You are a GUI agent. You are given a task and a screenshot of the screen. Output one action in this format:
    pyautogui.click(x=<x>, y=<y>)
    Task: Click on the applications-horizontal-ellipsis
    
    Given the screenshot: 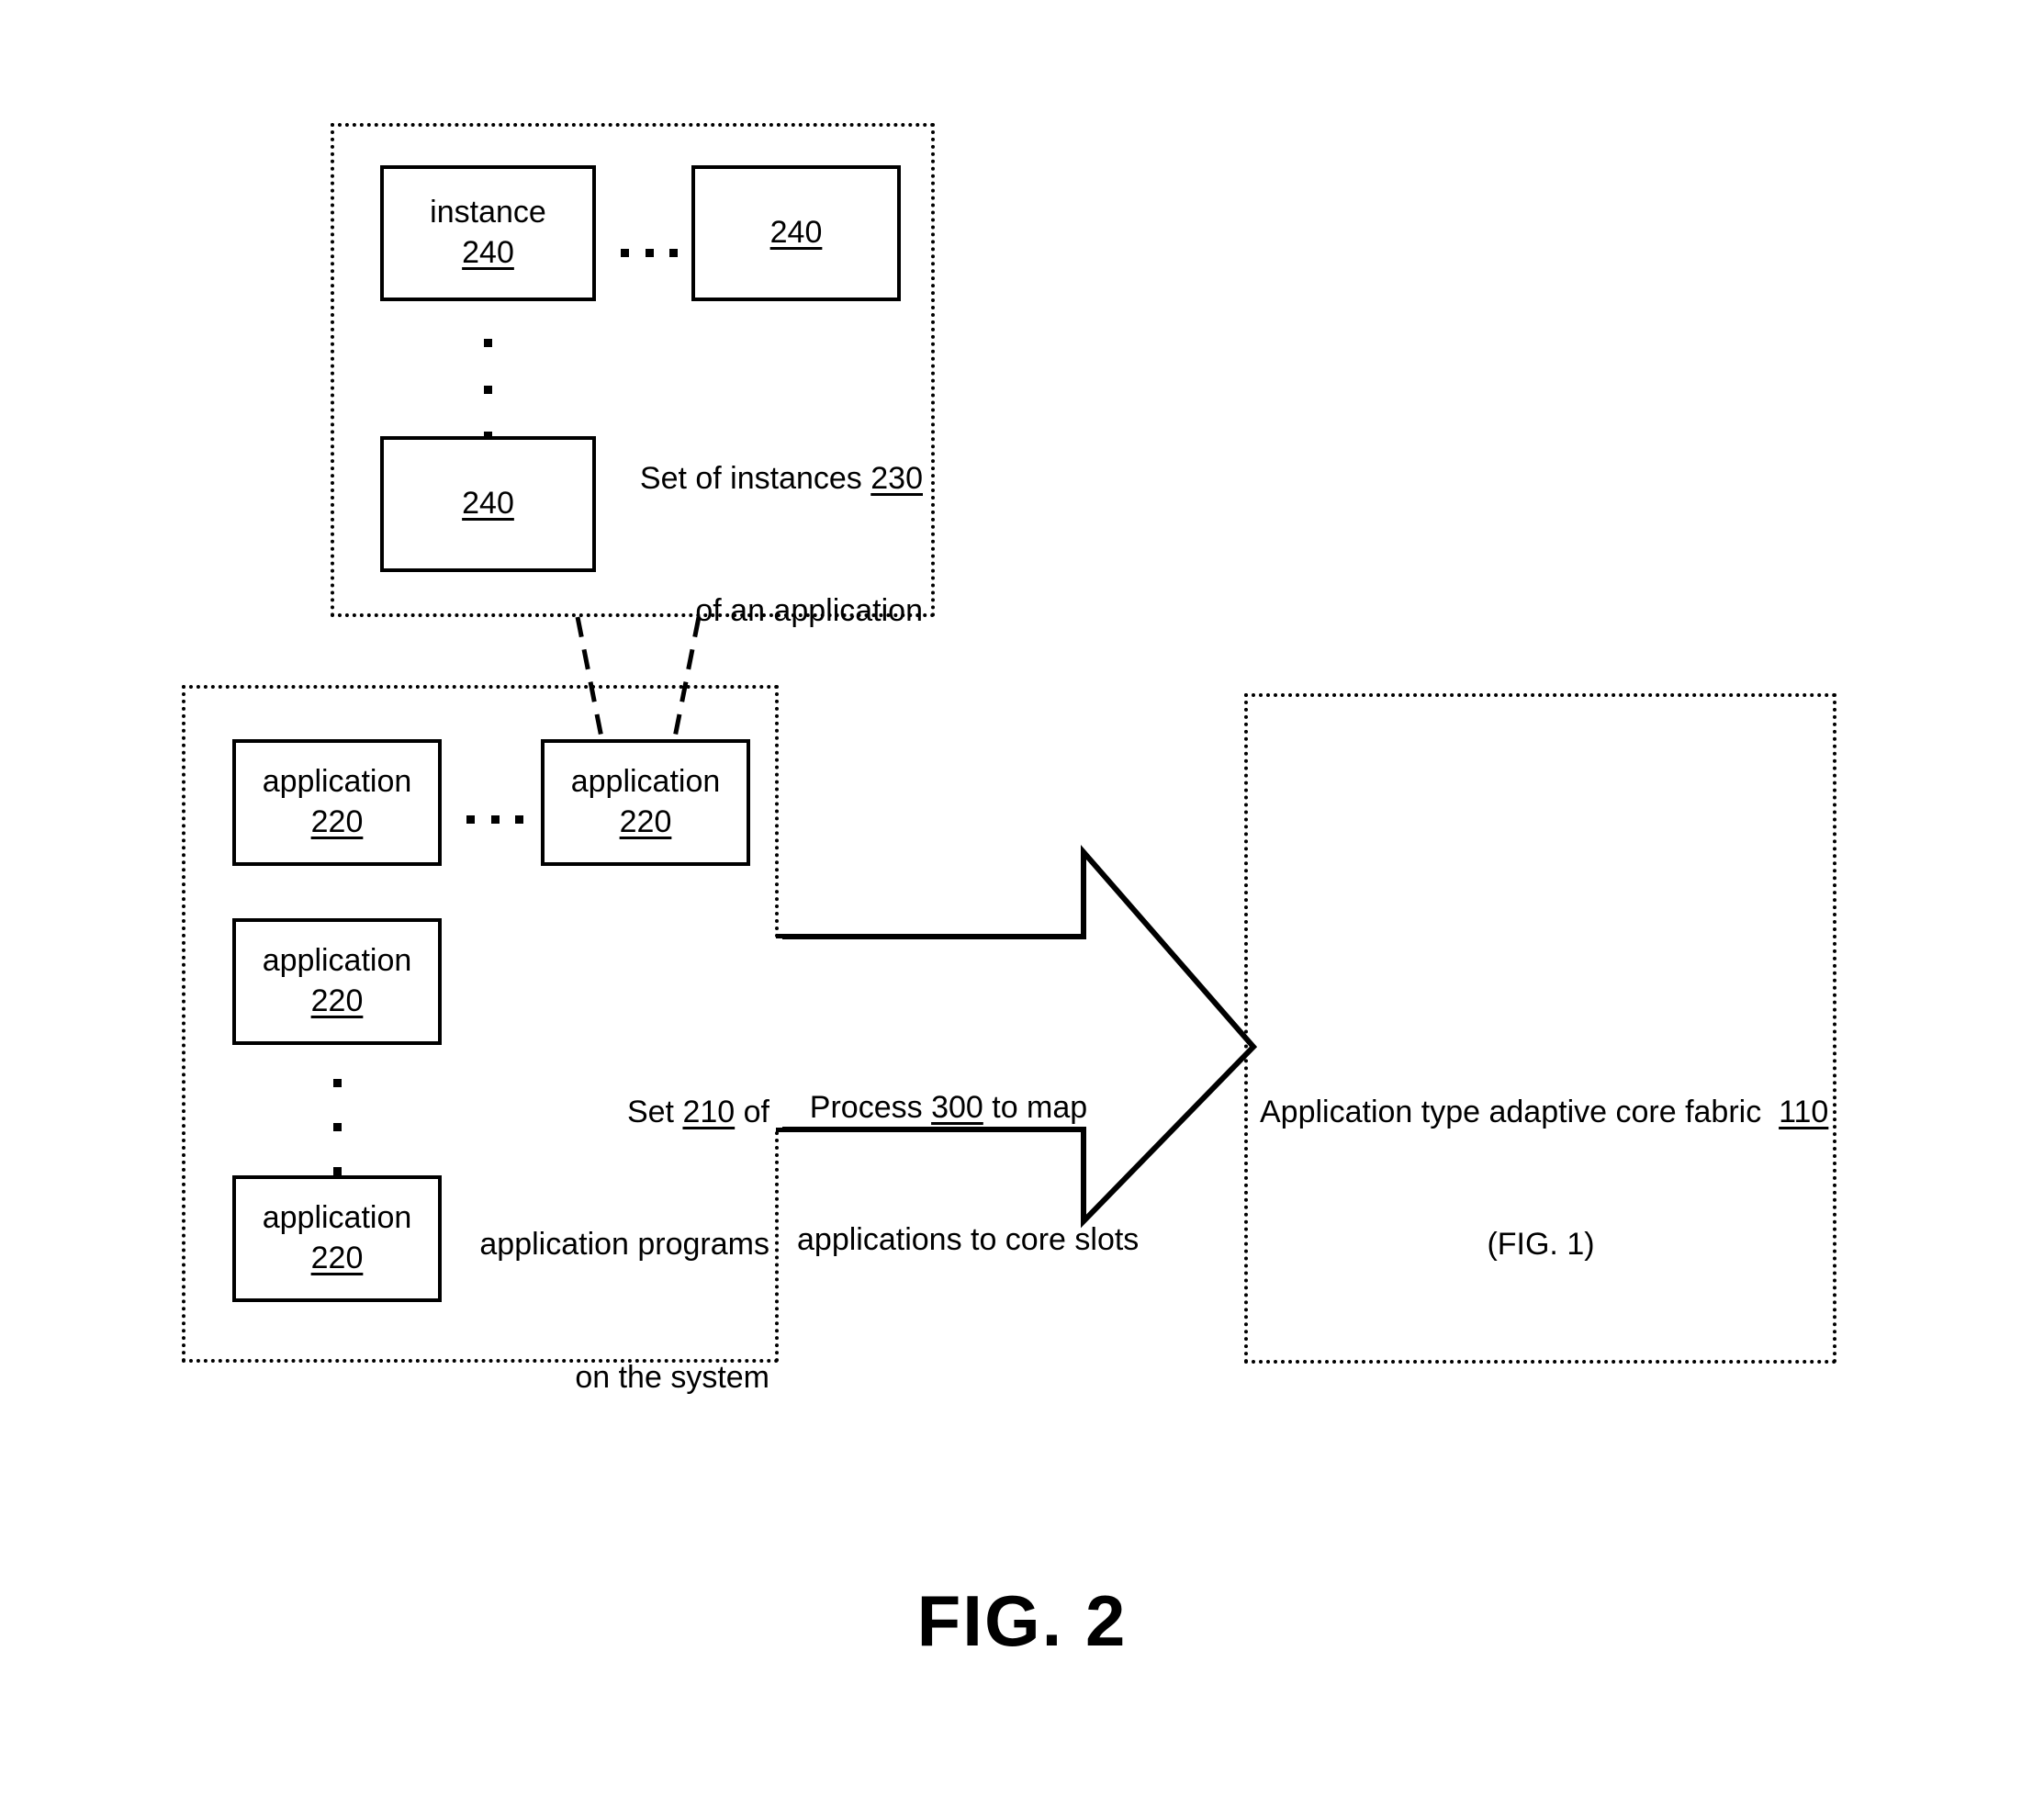 What is the action you would take?
    pyautogui.click(x=494, y=819)
    